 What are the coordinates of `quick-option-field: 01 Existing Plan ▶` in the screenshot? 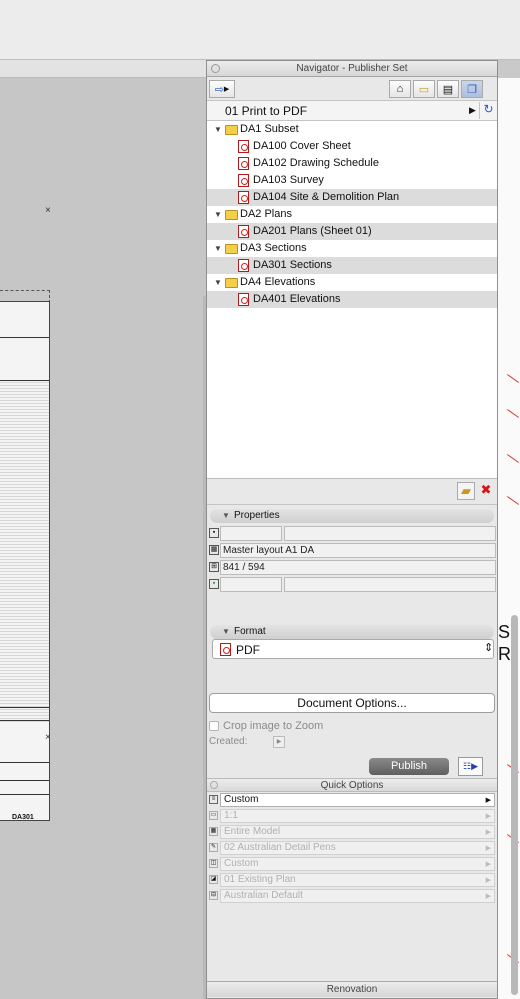 It's located at (357, 880).